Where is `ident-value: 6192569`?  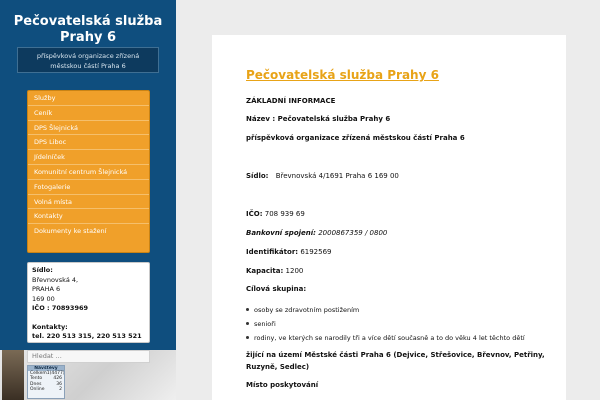
ident-value: 6192569 is located at coordinates (316, 252).